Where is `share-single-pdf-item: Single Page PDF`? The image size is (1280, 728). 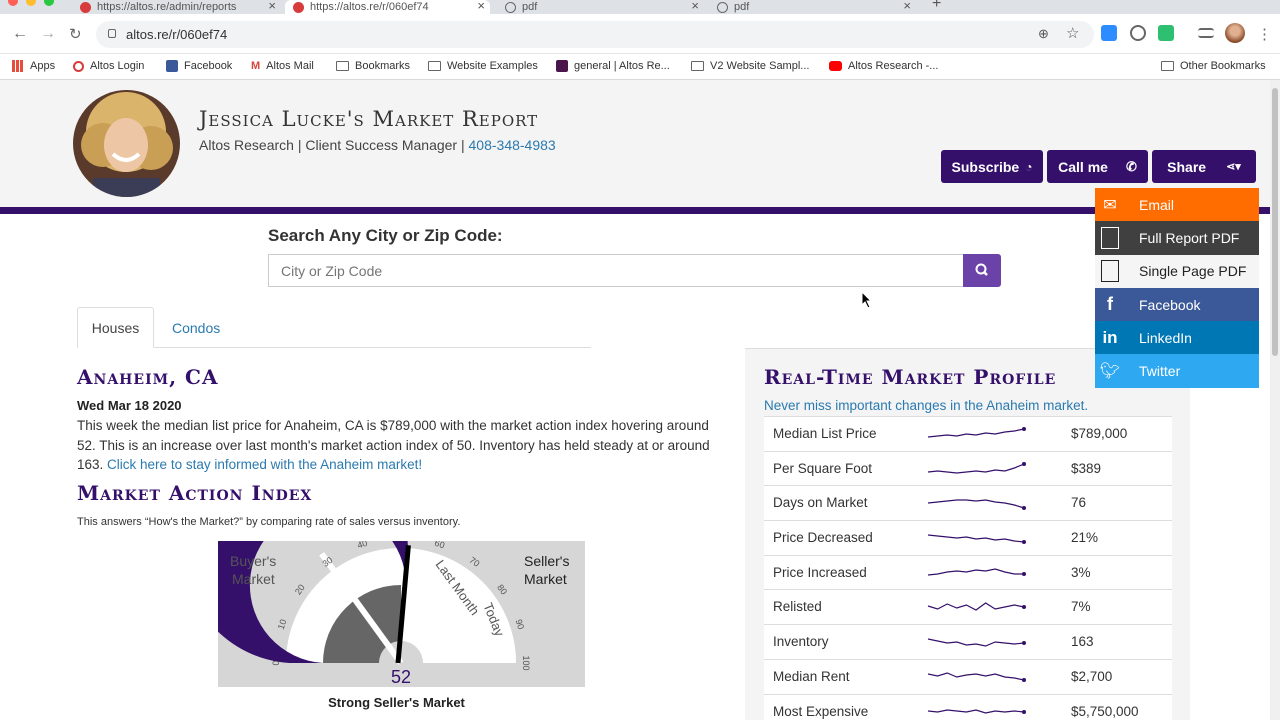
share-single-pdf-item: Single Page PDF is located at coordinates (1177, 271).